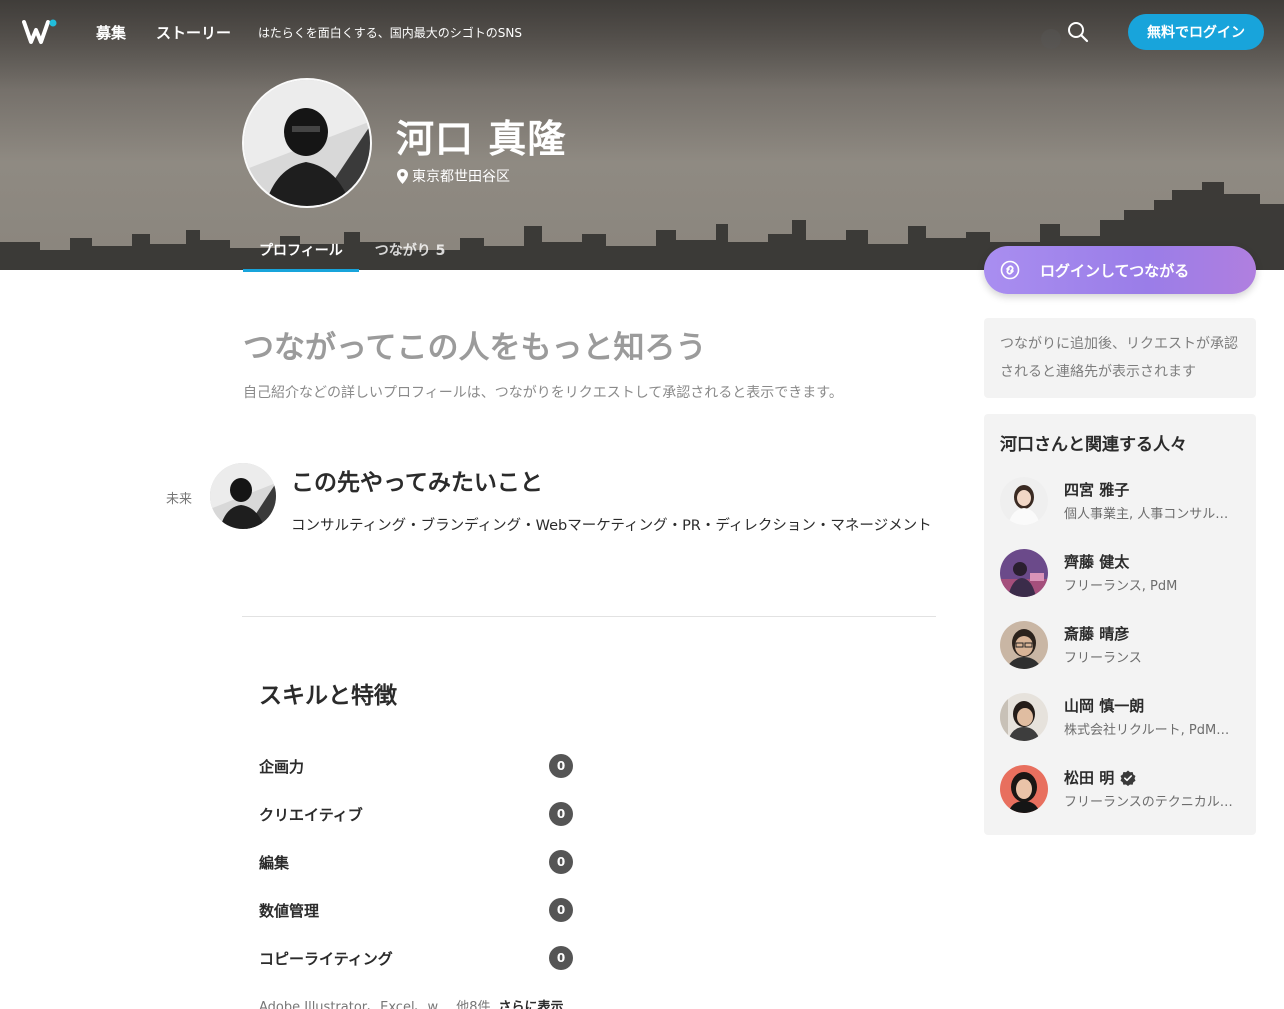  I want to click on section-divider, so click(589, 616).